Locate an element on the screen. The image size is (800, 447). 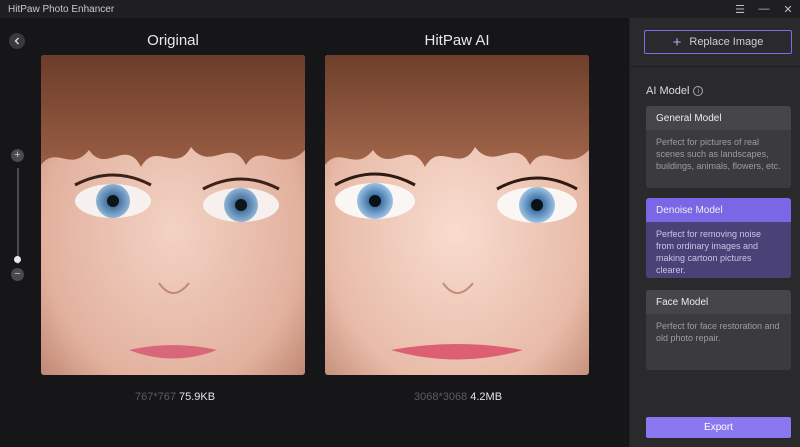
info-icon: i is located at coordinates (698, 91).